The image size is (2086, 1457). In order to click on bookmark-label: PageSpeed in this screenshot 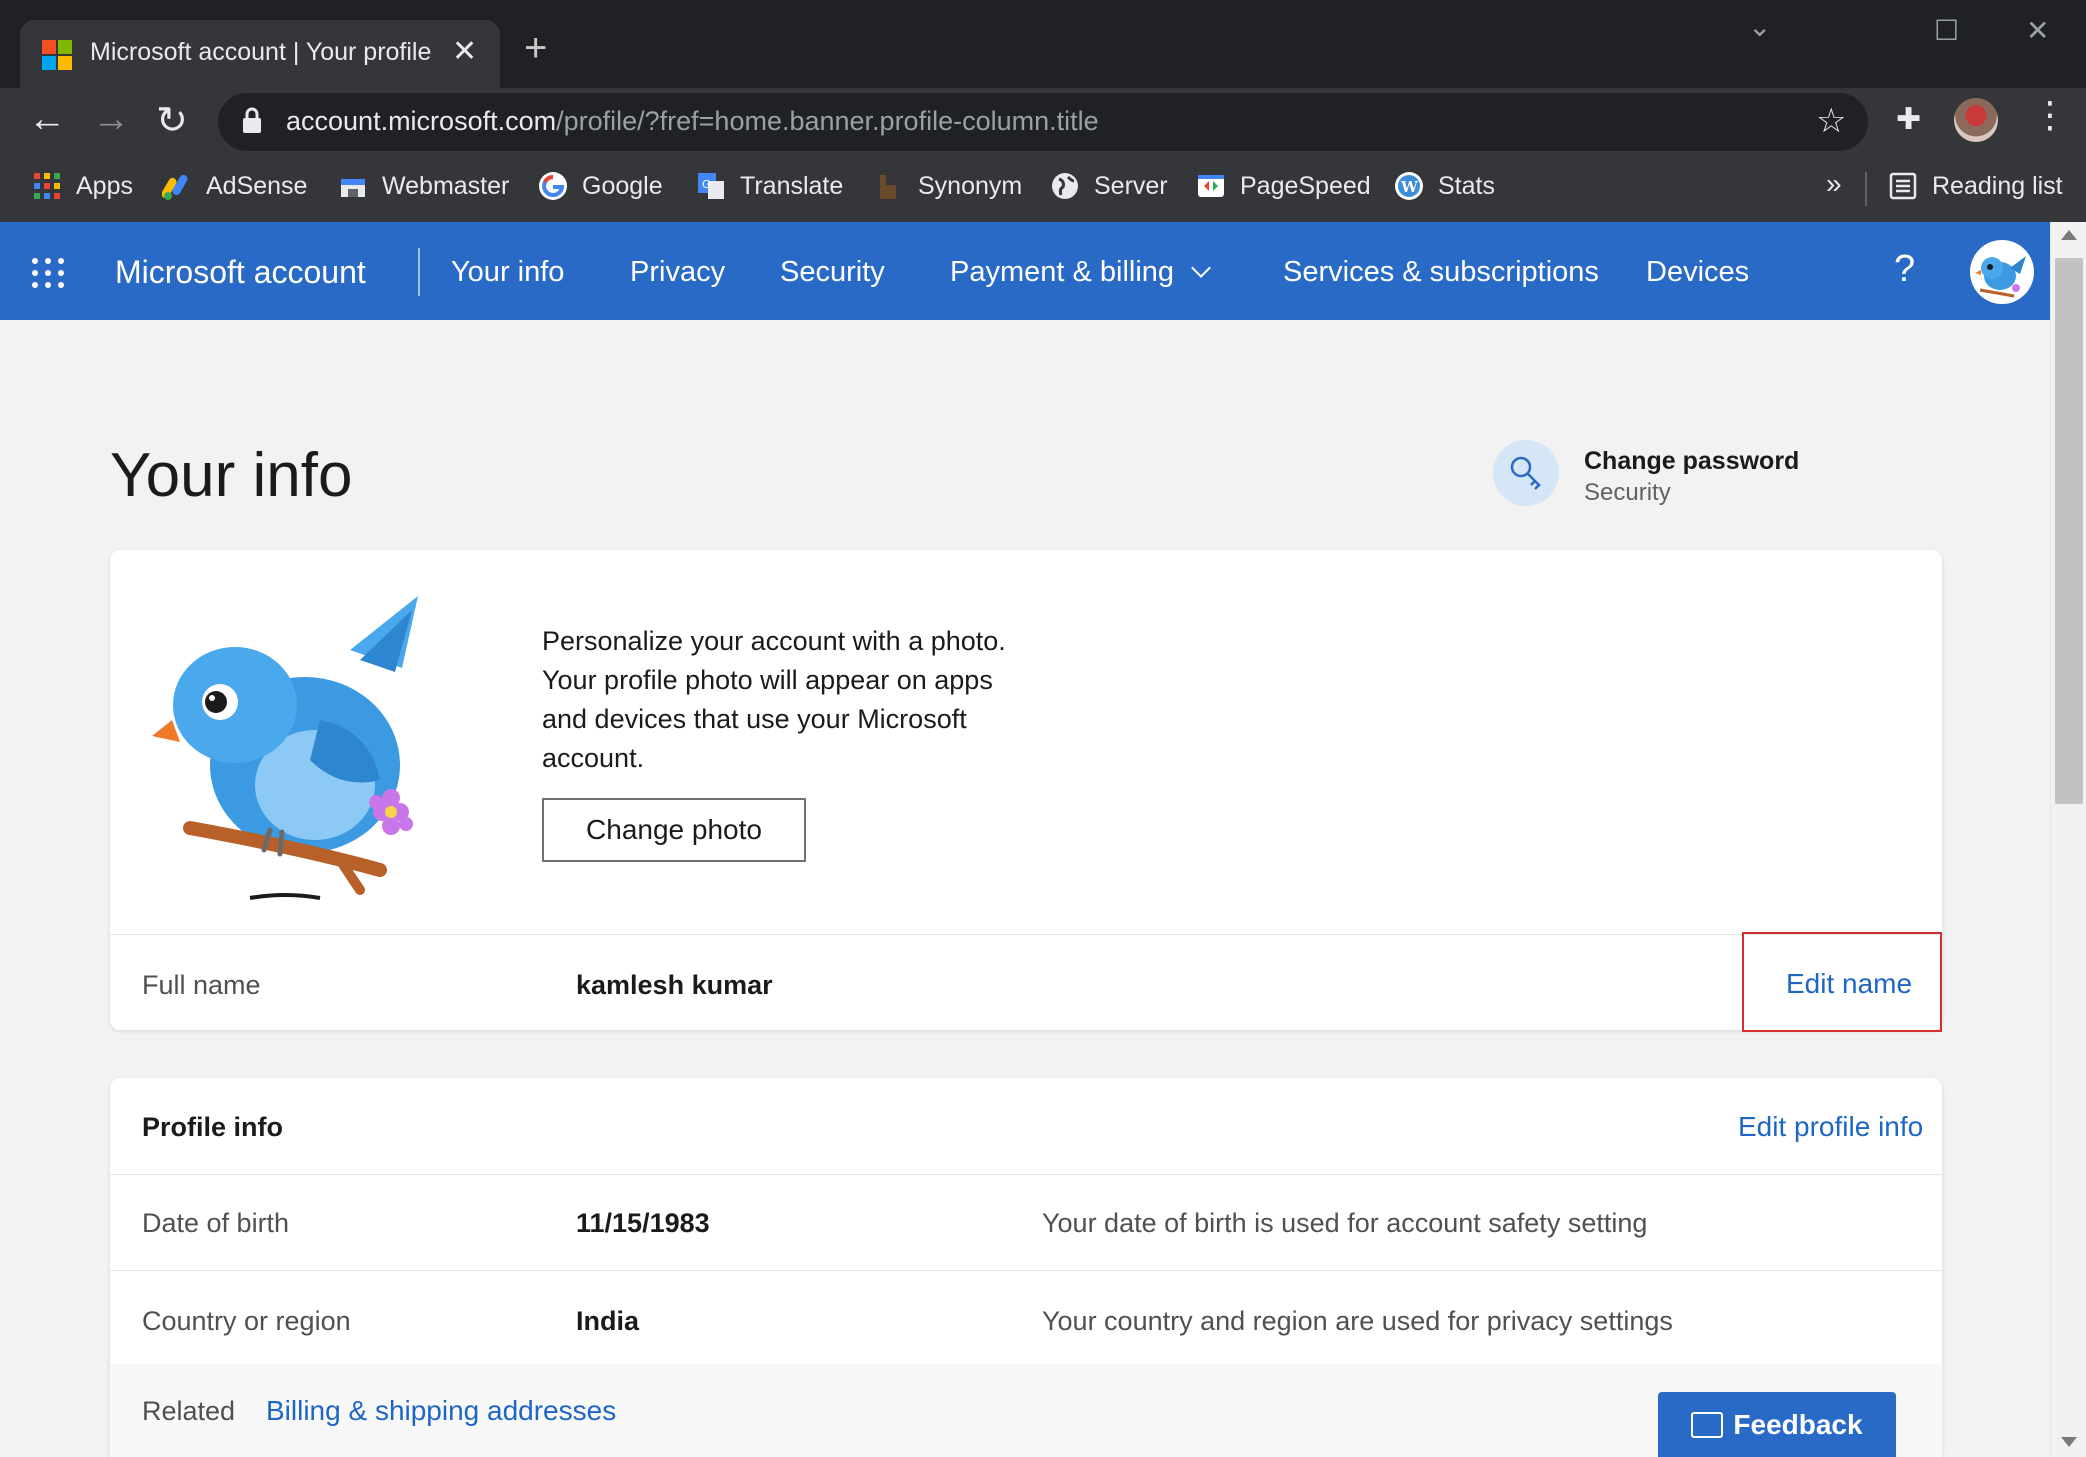, I will do `click(1305, 185)`.